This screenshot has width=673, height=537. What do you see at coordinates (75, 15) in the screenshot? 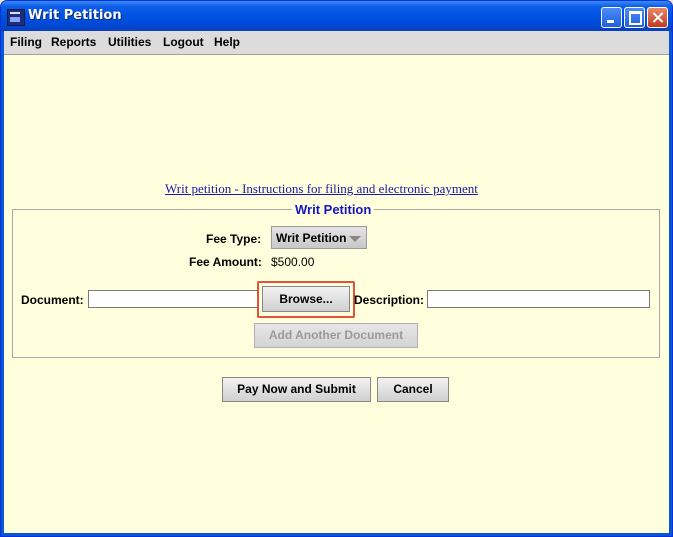
I see `window-title: Writ Petition` at bounding box center [75, 15].